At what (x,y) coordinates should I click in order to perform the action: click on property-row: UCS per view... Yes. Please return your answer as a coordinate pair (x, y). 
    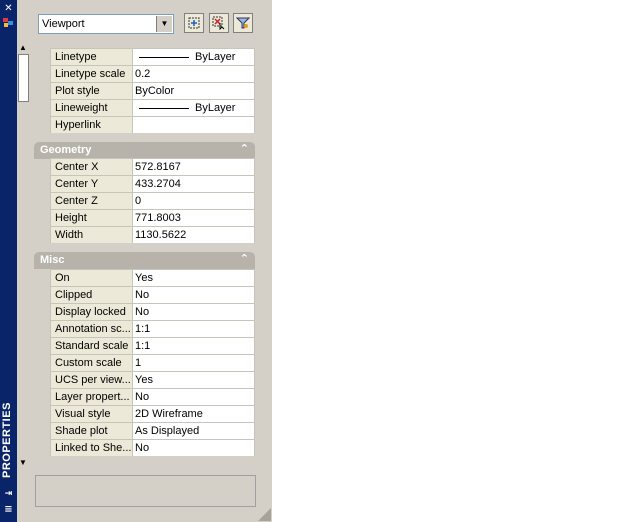
    Looking at the image, I should click on (152, 379).